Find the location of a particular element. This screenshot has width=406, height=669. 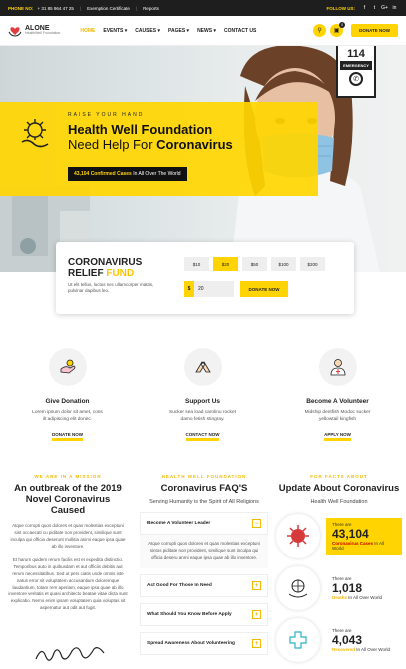

header-donate-button: DONATE NOW is located at coordinates (374, 30).